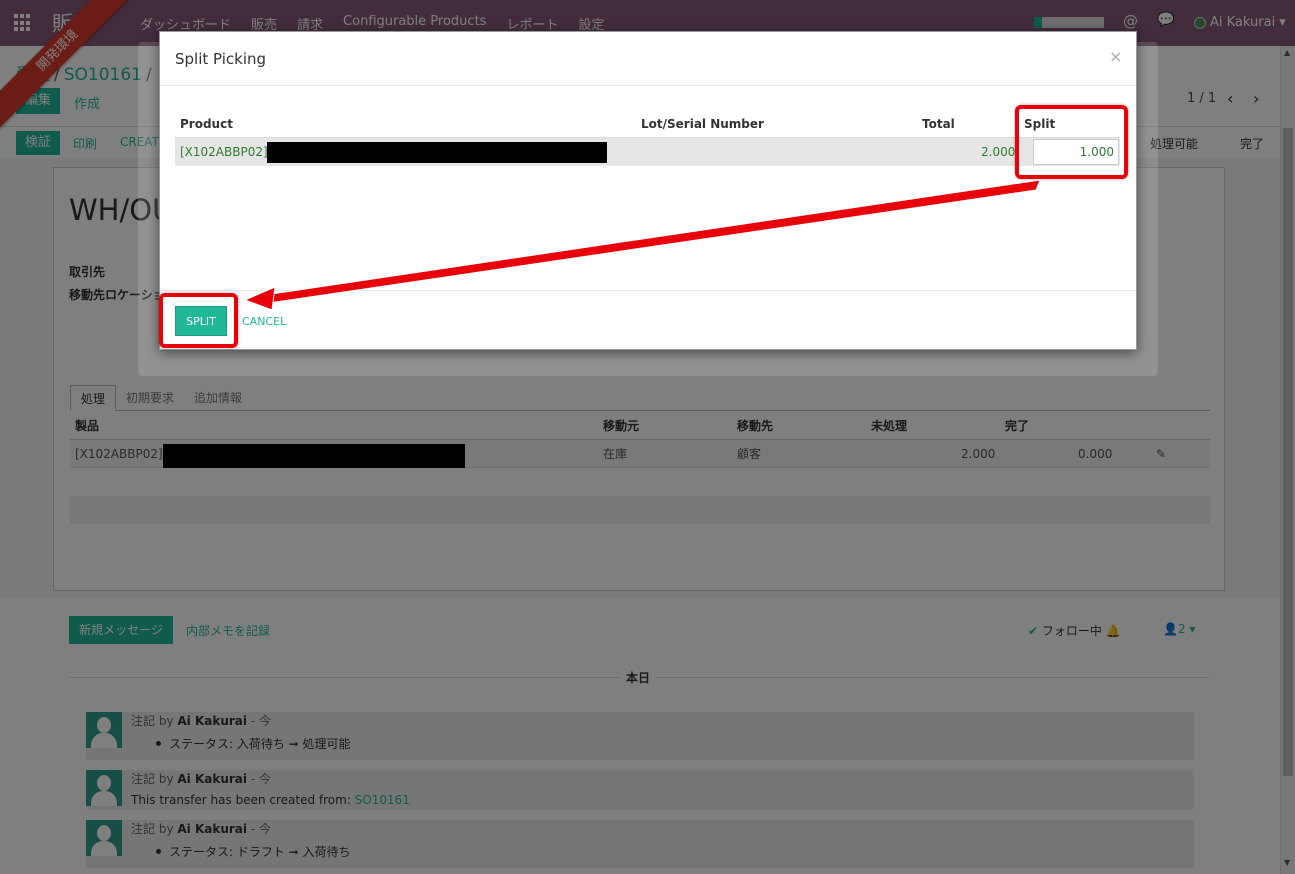  What do you see at coordinates (998, 152) in the screenshot?
I see `row-total: 2.000` at bounding box center [998, 152].